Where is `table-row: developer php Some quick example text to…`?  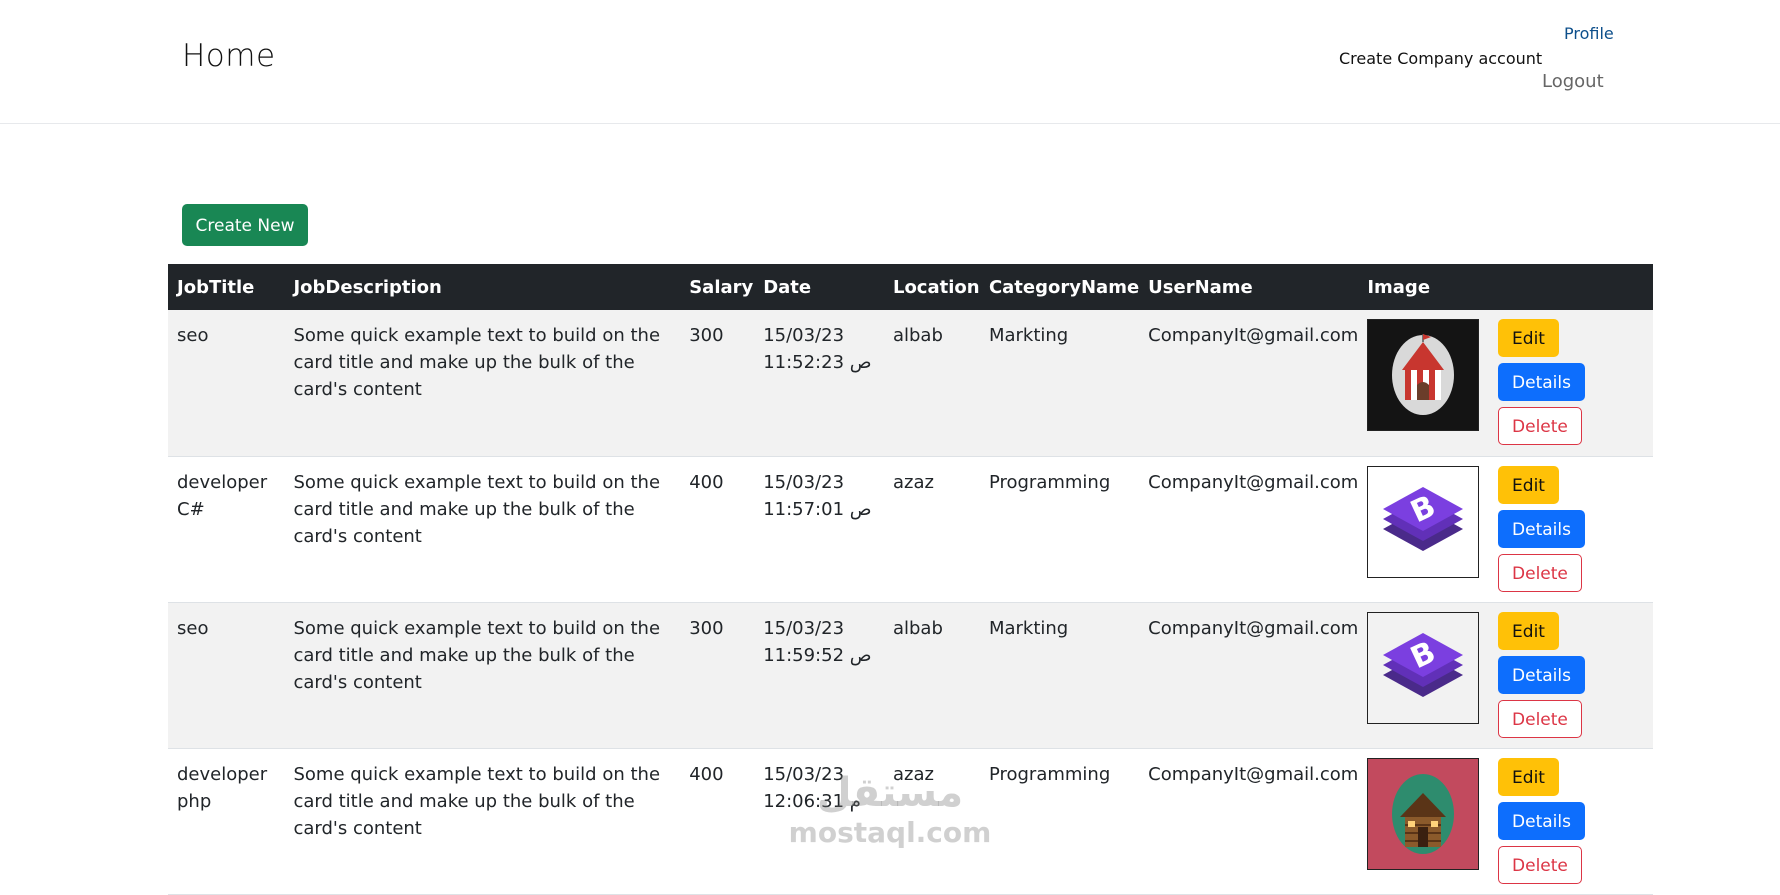 table-row: developer php Some quick example text to… is located at coordinates (910, 821).